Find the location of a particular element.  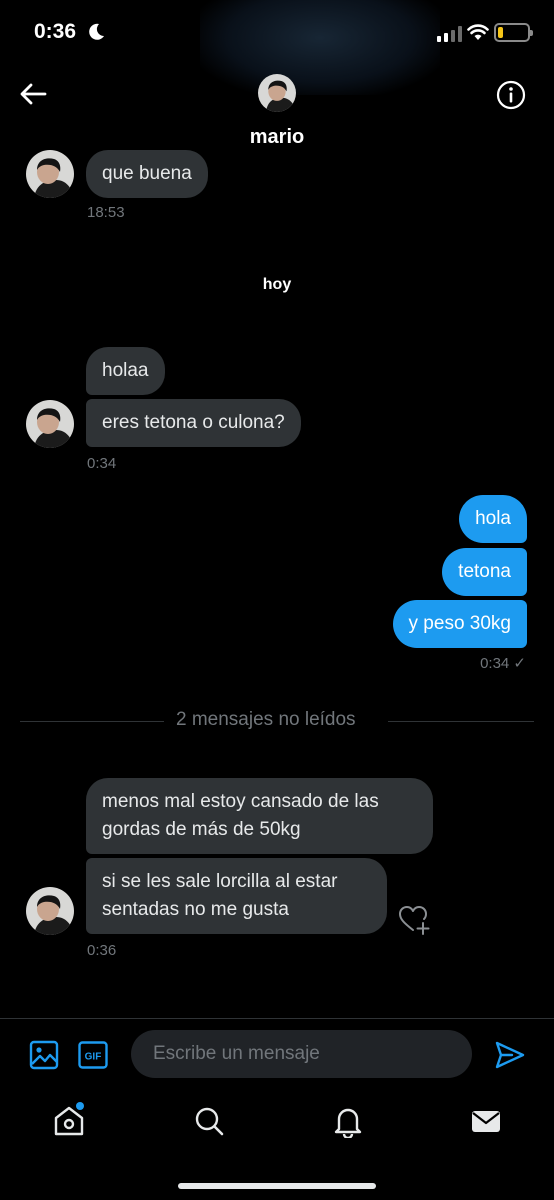

message-input is located at coordinates (301, 1054).